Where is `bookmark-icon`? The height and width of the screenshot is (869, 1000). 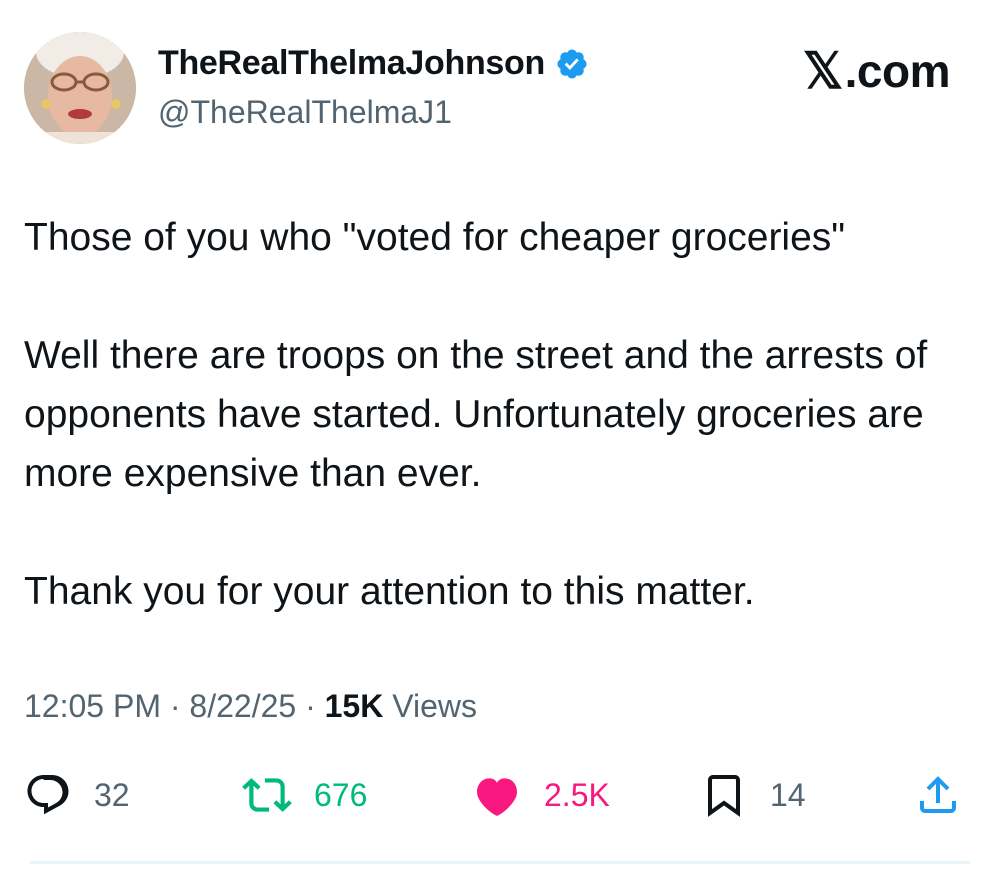 bookmark-icon is located at coordinates (724, 796).